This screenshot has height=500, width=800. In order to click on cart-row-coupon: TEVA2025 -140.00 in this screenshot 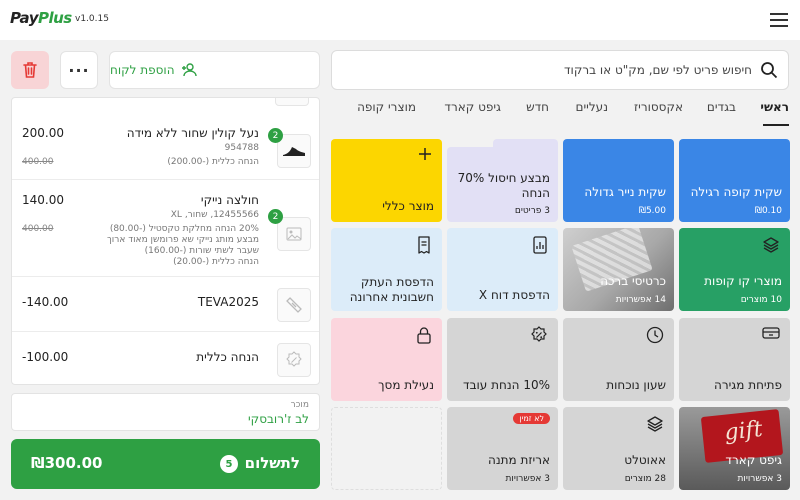, I will do `click(165, 305)`.